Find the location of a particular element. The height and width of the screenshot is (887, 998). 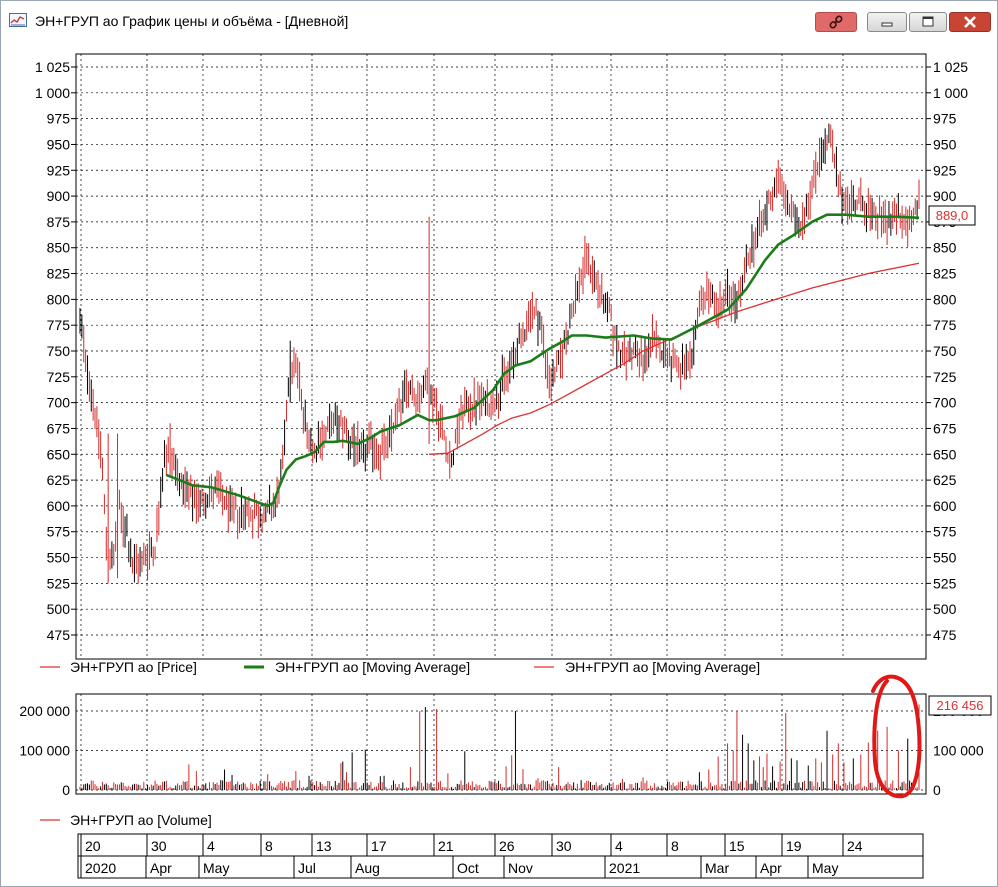

date-month-label: Nov is located at coordinates (520, 868).